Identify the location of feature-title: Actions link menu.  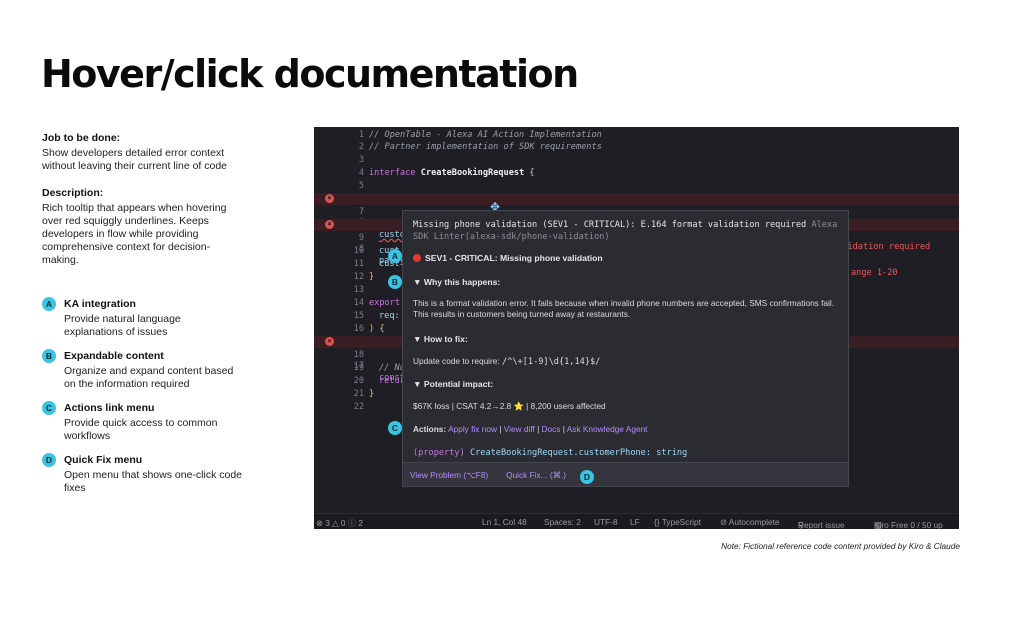
(109, 407).